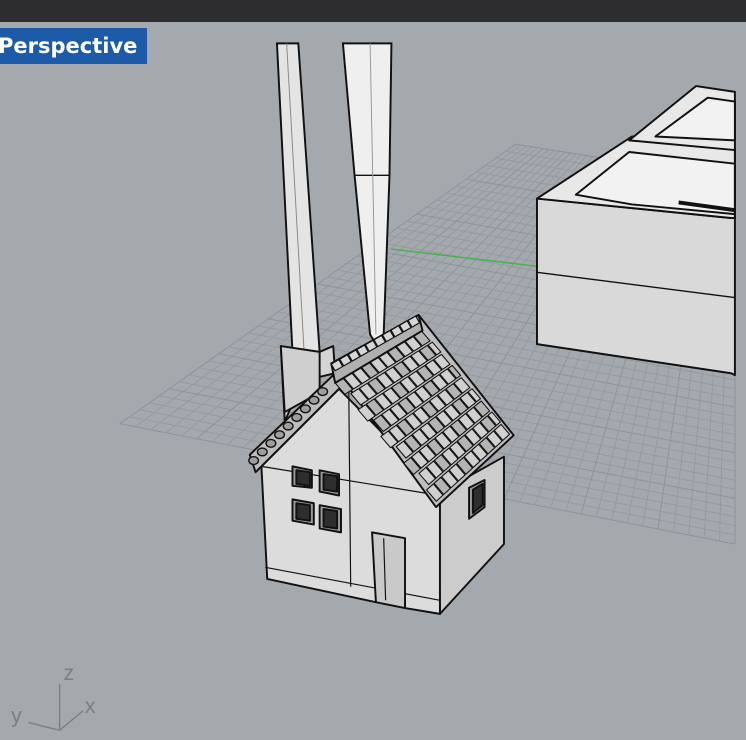 The width and height of the screenshot is (746, 740). What do you see at coordinates (303, 512) in the screenshot?
I see `window-bottom-left` at bounding box center [303, 512].